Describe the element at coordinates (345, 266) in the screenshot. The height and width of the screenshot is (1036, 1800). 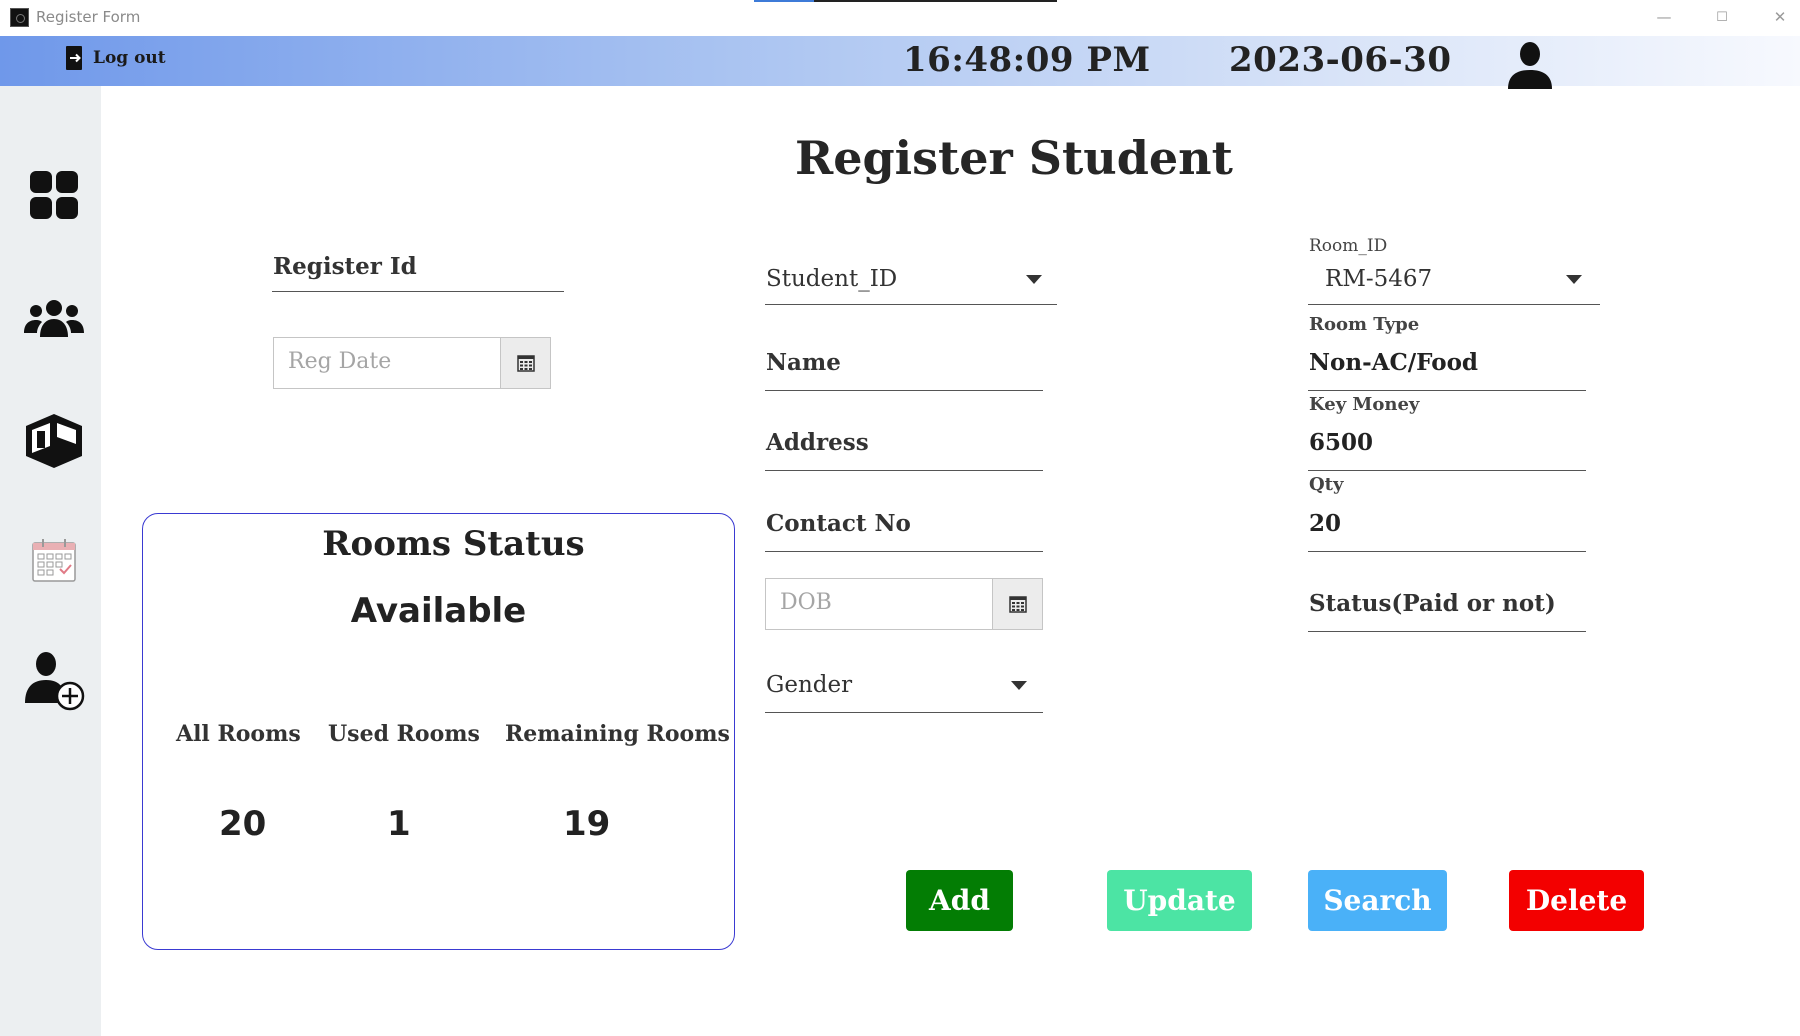
I see `register-id-field: Register Id` at that location.